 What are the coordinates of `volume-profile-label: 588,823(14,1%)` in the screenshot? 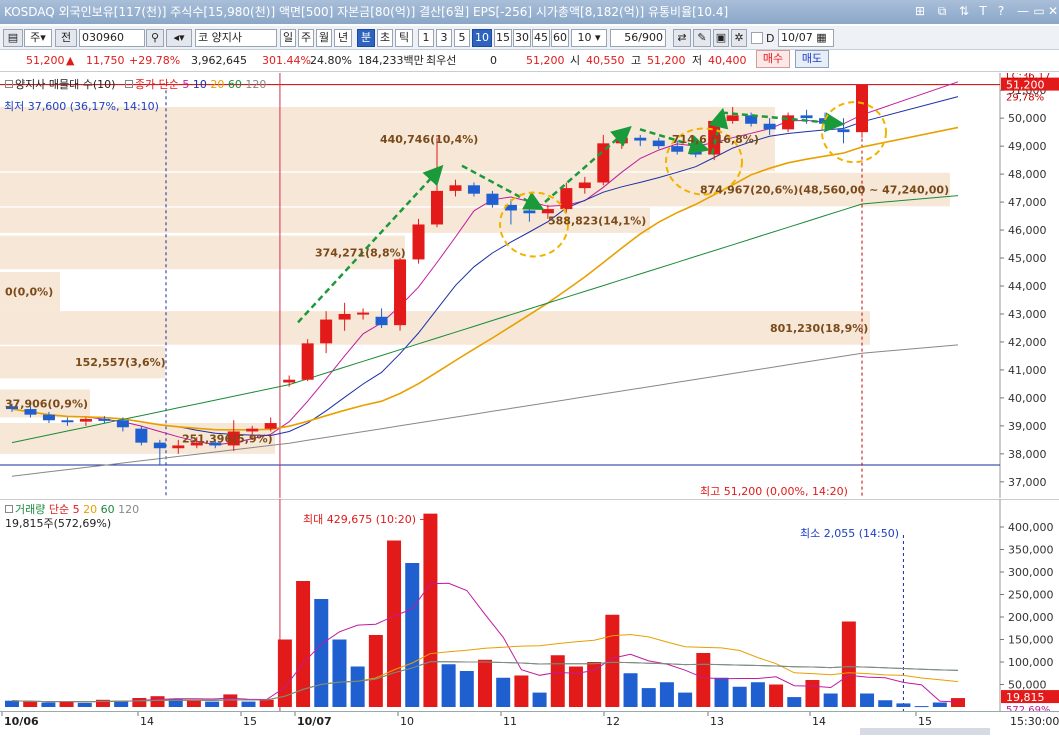 It's located at (597, 220).